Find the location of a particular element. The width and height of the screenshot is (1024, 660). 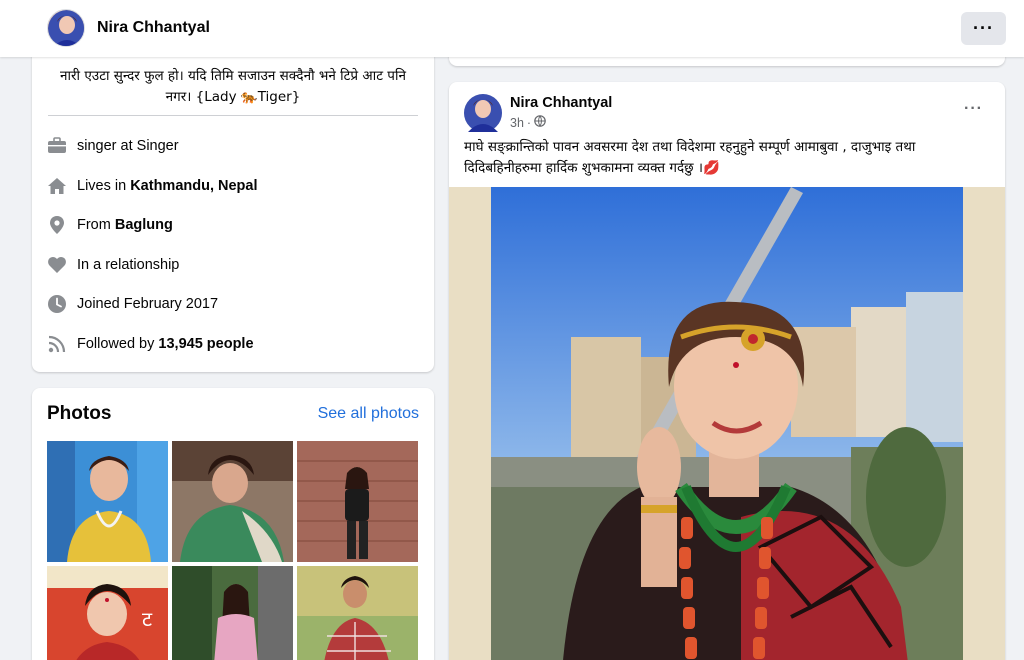

post-author-name: Nira Chhantyal is located at coordinates (561, 103).